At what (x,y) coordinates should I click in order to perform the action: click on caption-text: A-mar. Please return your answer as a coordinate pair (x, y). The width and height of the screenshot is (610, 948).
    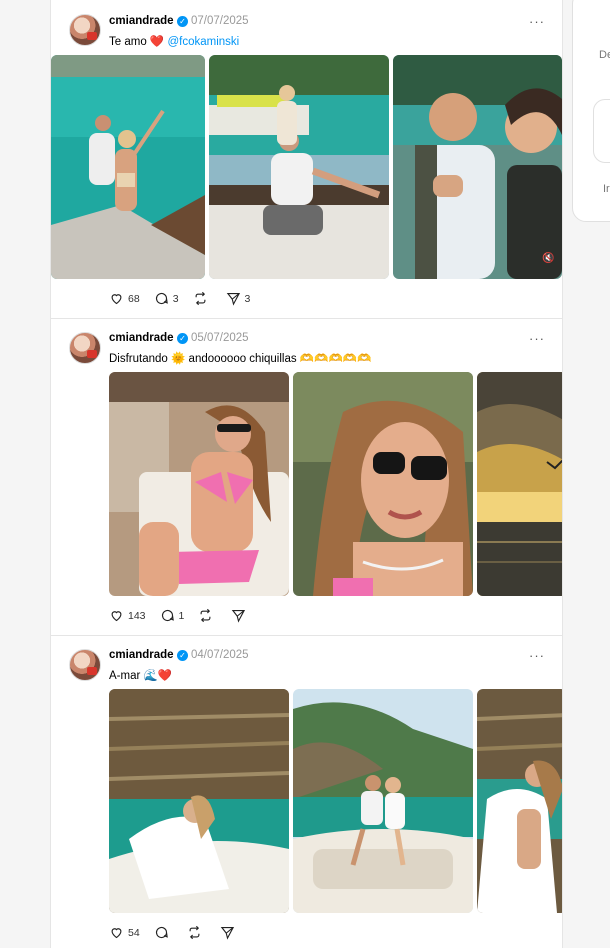
    Looking at the image, I should click on (125, 676).